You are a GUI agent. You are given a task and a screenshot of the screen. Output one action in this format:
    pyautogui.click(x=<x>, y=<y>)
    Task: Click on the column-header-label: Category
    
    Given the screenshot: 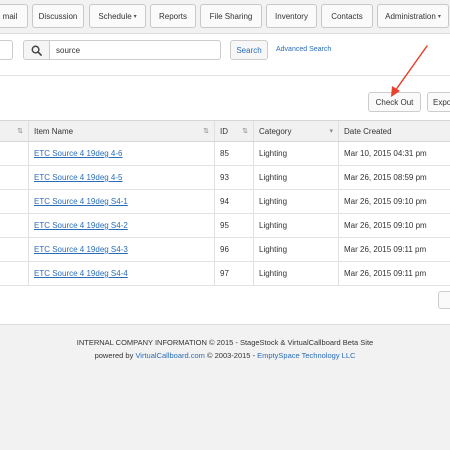 What is the action you would take?
    pyautogui.click(x=275, y=131)
    